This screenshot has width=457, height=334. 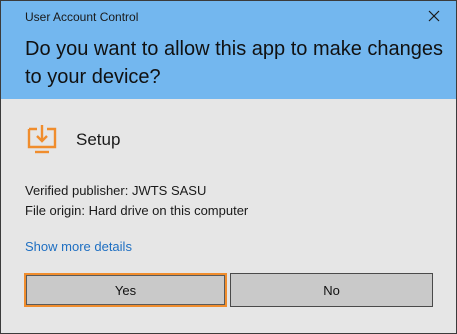 What do you see at coordinates (78, 246) in the screenshot?
I see `show-more-details-link: Show more details` at bounding box center [78, 246].